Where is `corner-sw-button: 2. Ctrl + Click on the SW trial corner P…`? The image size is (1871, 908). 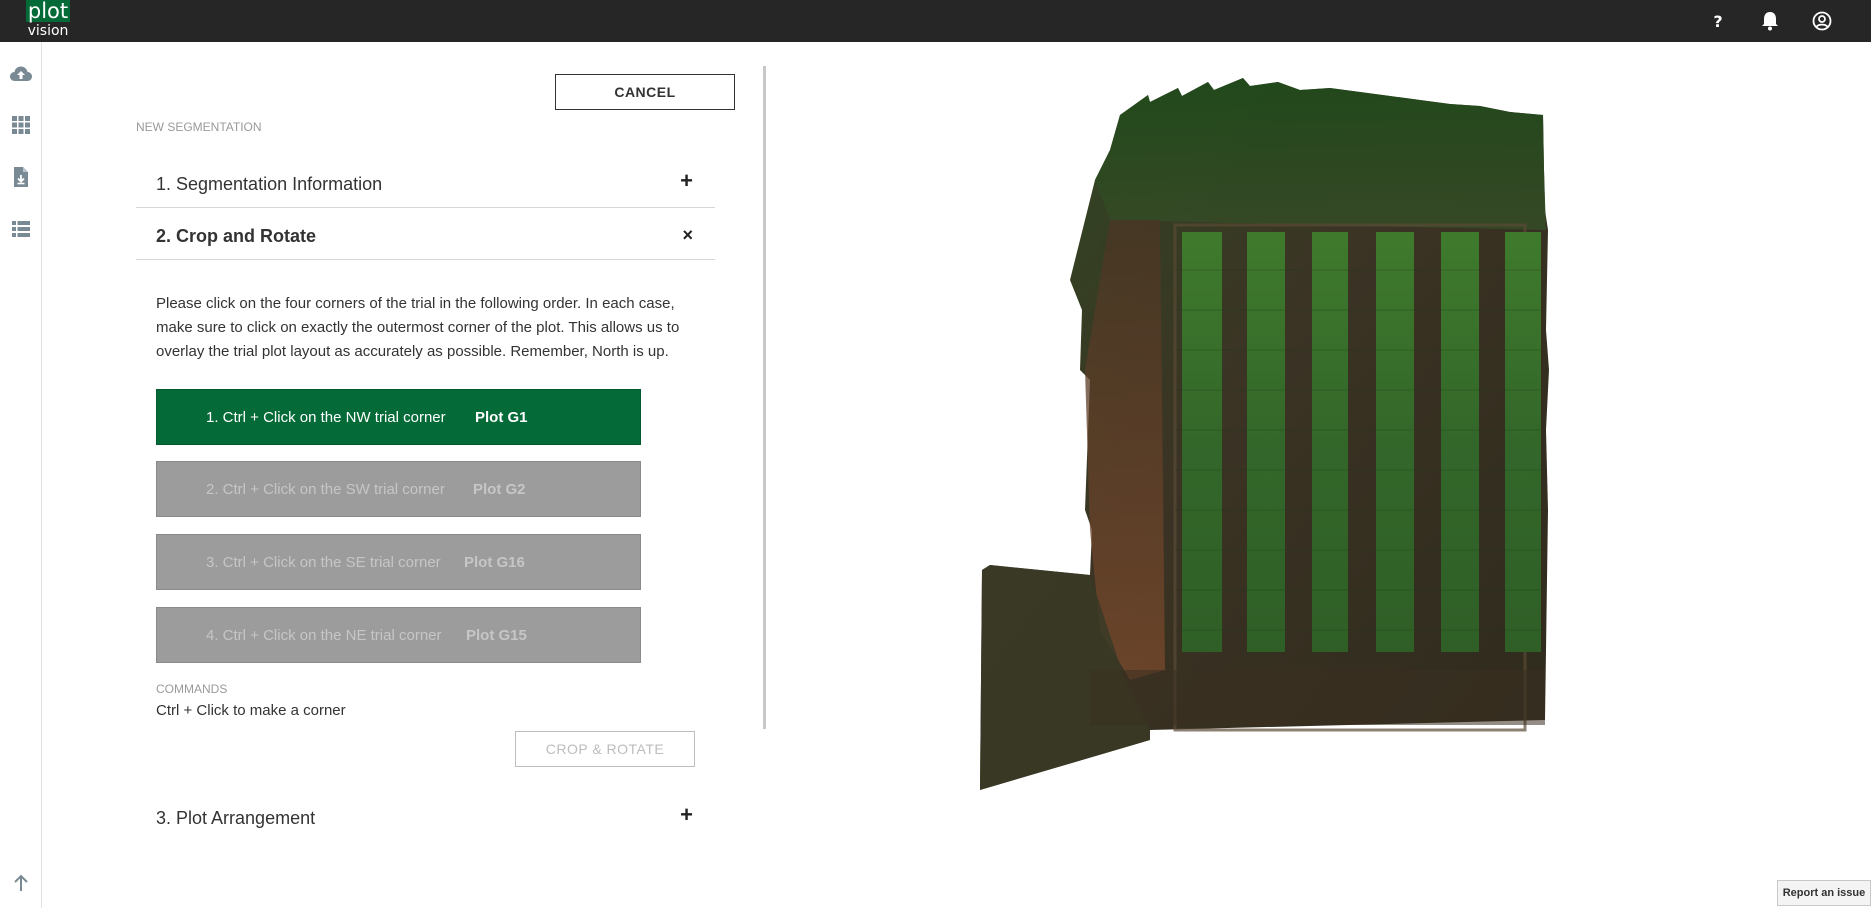 corner-sw-button: 2. Ctrl + Click on the SW trial corner P… is located at coordinates (398, 489).